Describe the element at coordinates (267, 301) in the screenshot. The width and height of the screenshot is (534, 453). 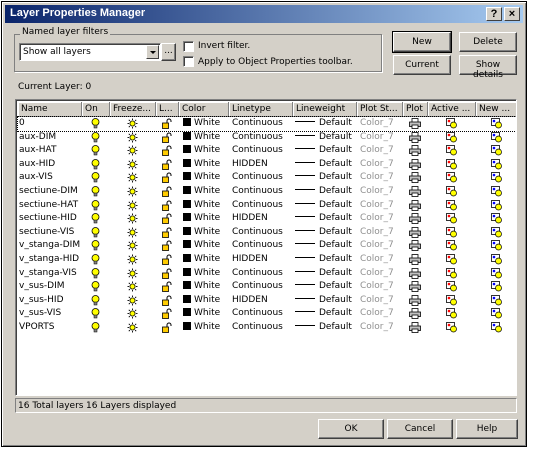
I see `layer-row: v_sus-HID White HIDDEN Default Color_7` at that location.